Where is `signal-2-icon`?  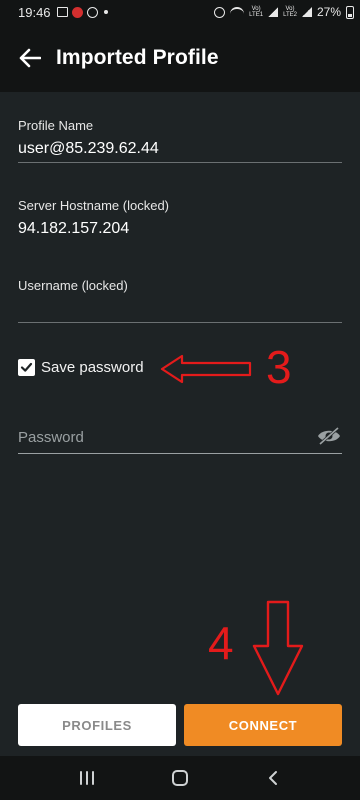 signal-2-icon is located at coordinates (306, 12).